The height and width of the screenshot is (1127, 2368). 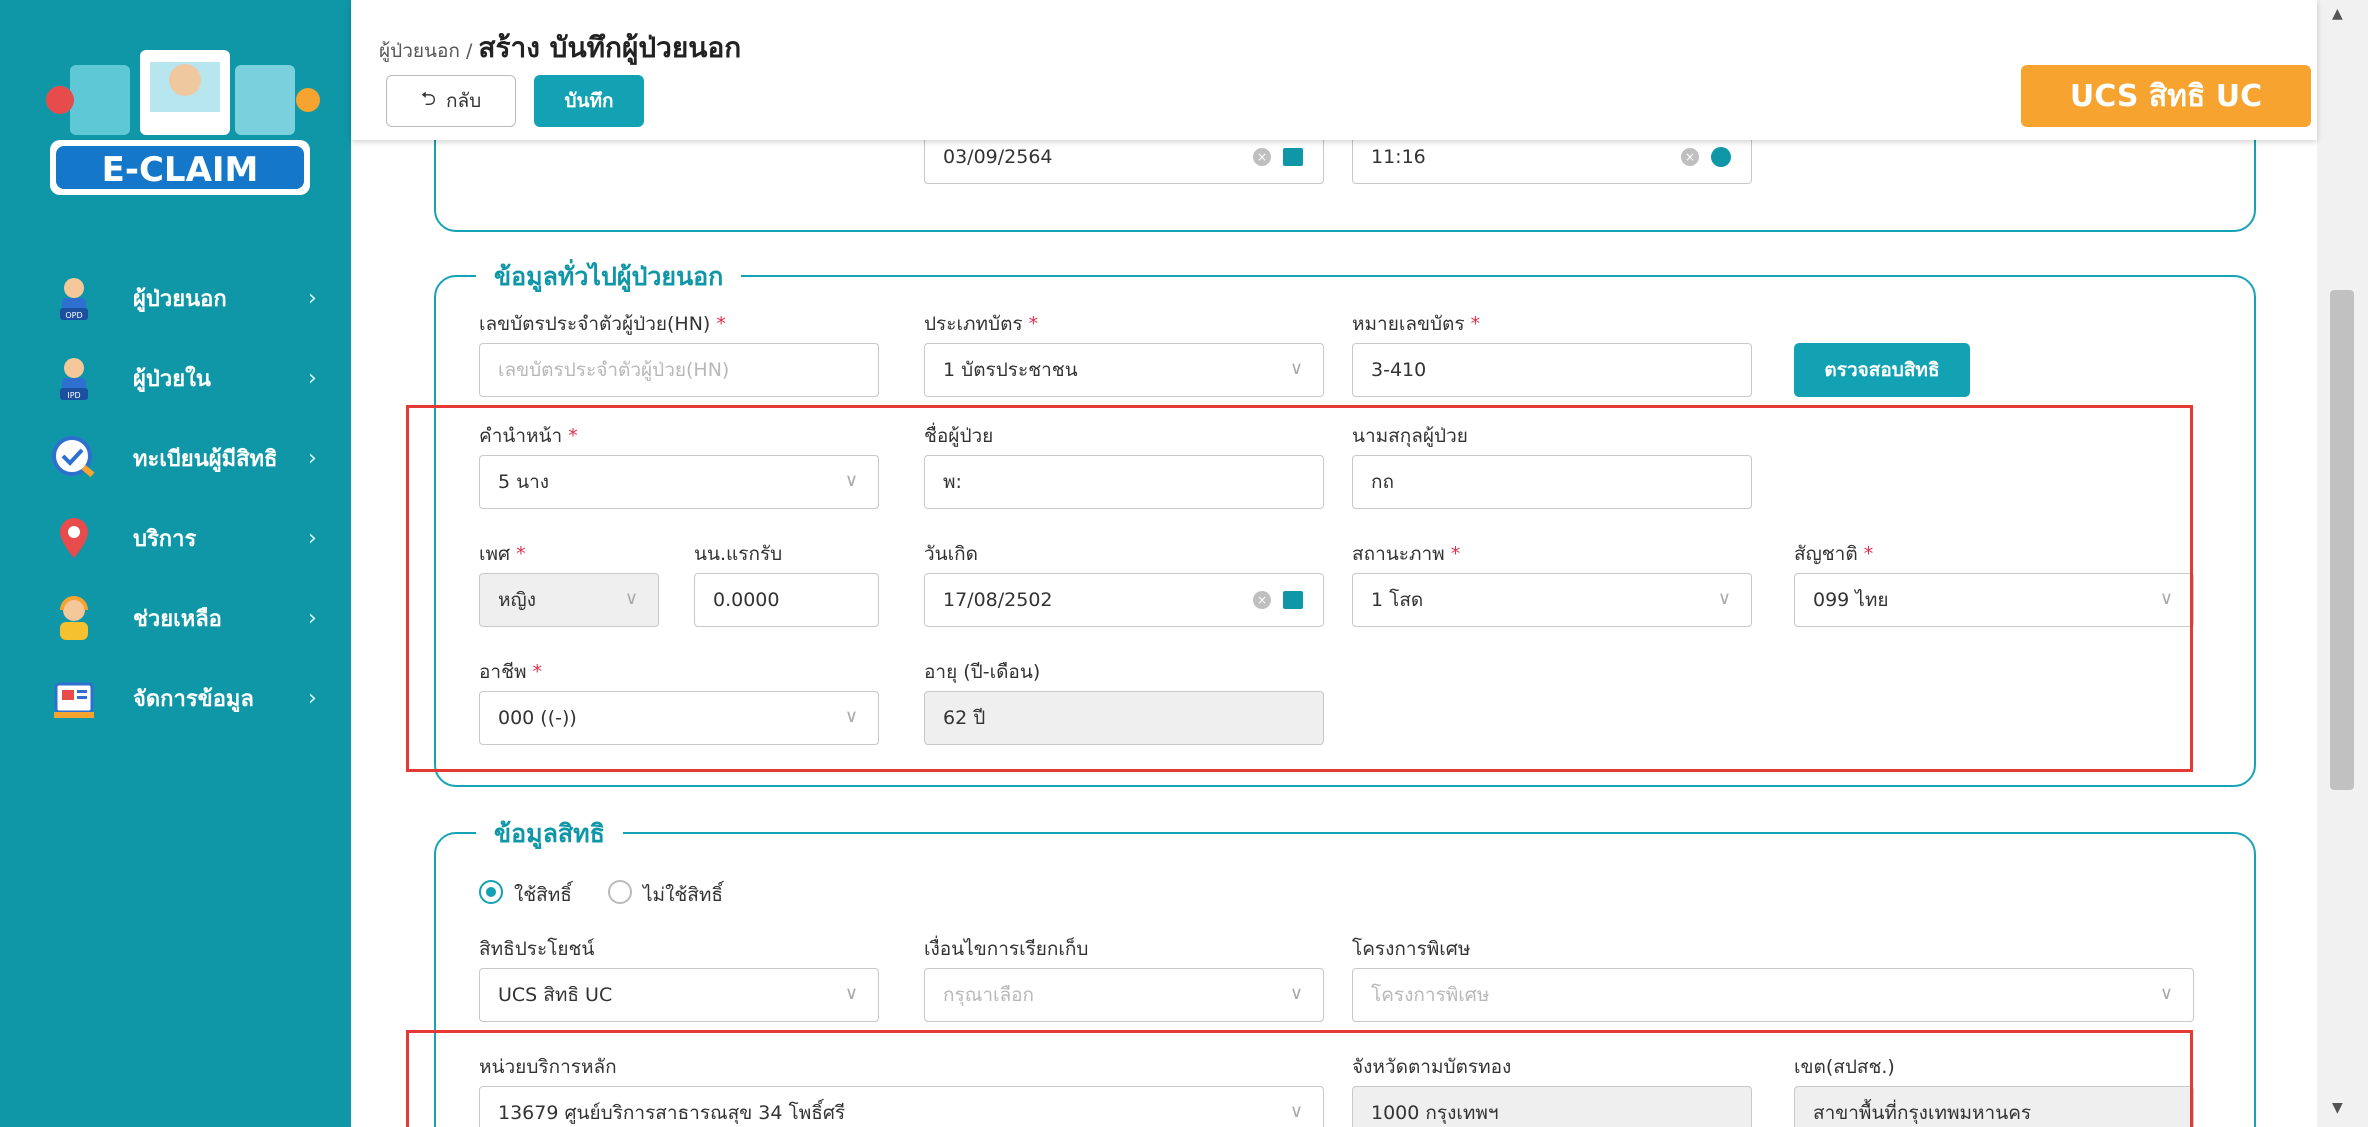 What do you see at coordinates (1552, 370) in the screenshot?
I see `card-no-input: 3-410` at bounding box center [1552, 370].